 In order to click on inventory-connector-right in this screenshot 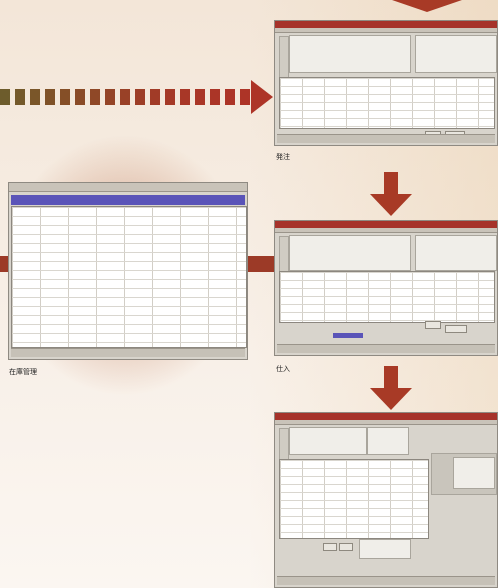, I will do `click(261, 264)`.